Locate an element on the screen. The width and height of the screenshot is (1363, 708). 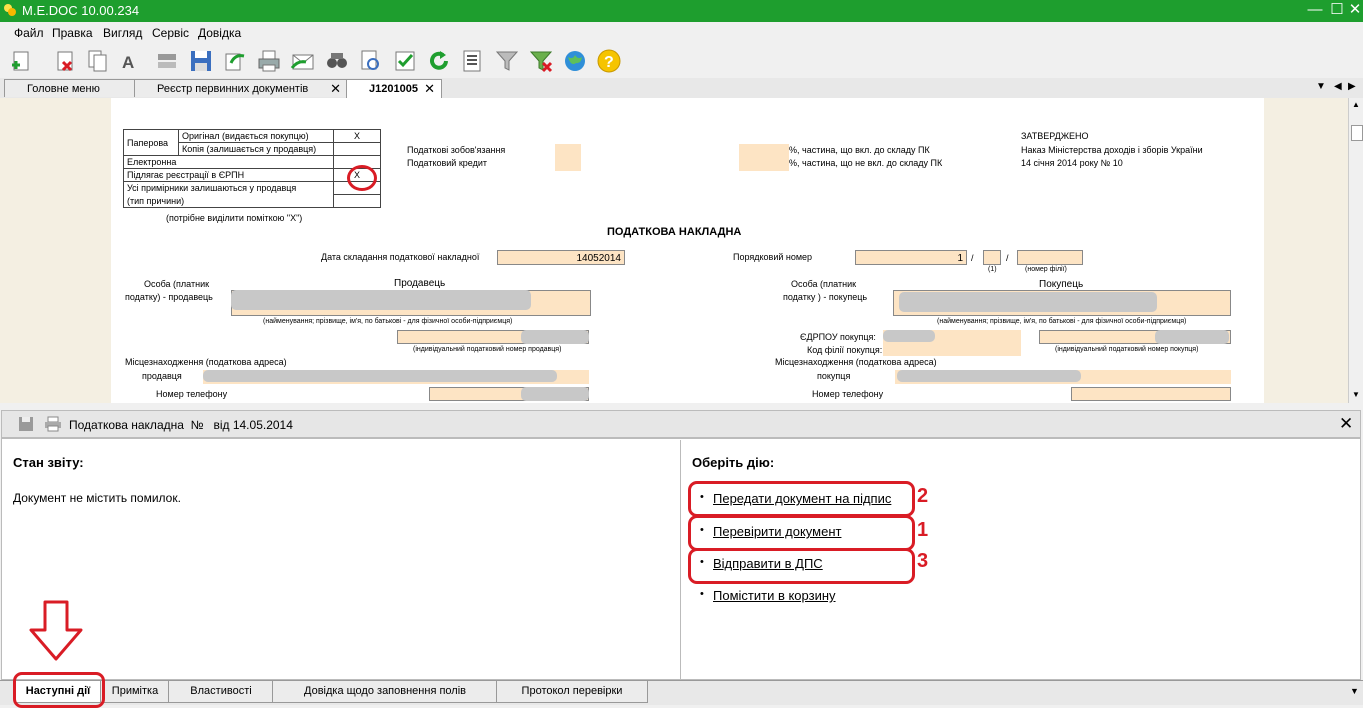
copies-left-label: Усі примірники залишаються у продавця is located at coordinates (228, 188).